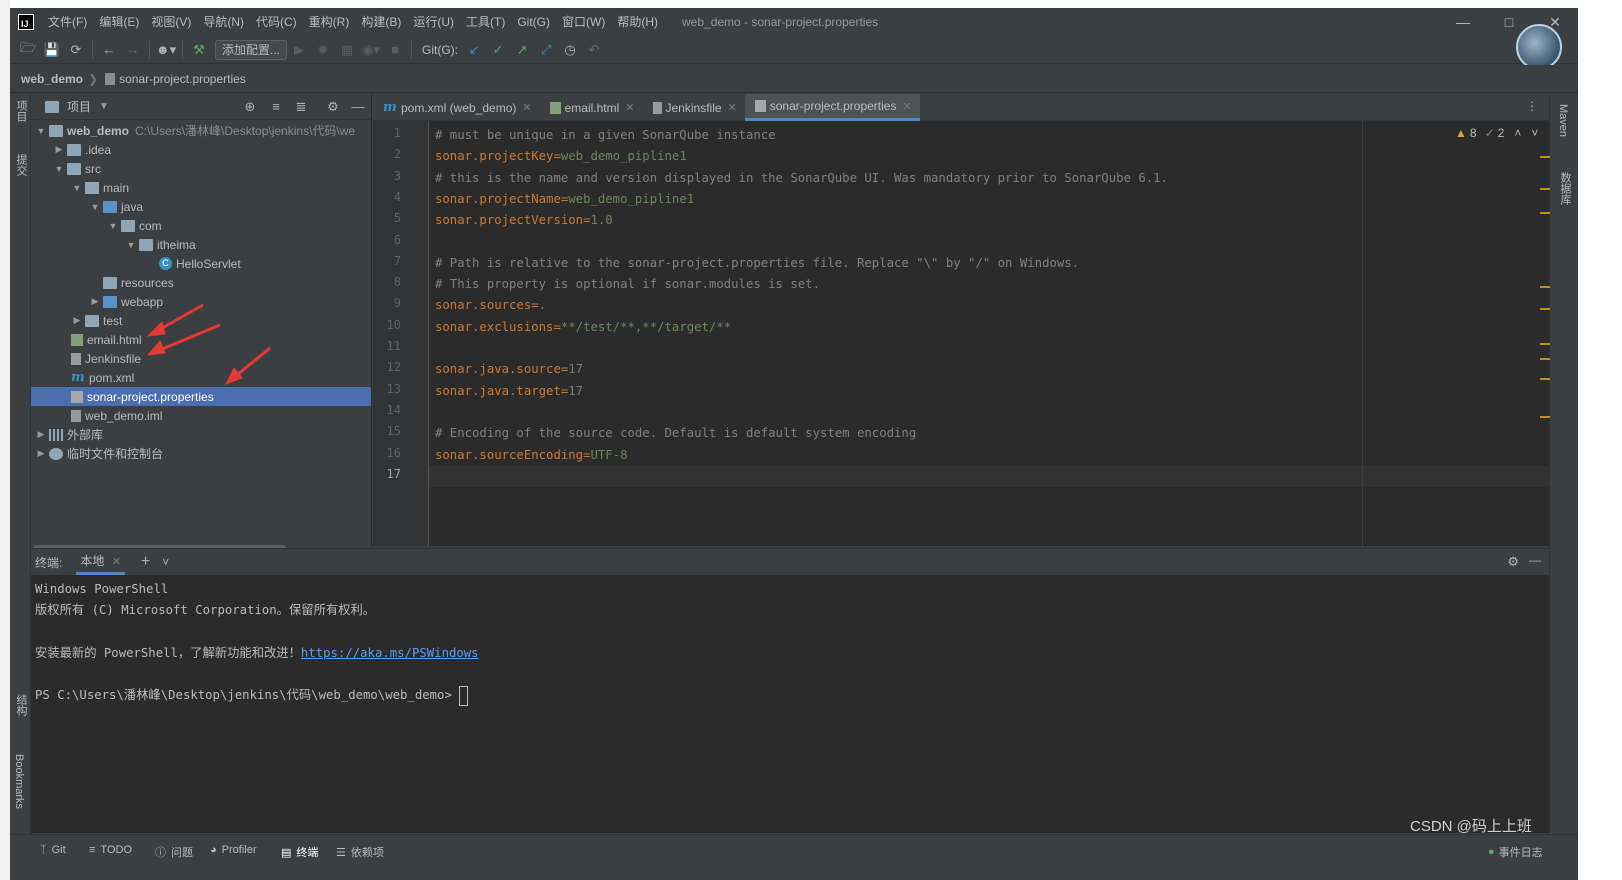 The height and width of the screenshot is (880, 1622). What do you see at coordinates (637, 22) in the screenshot?
I see `menu-help: 帮助(H)` at bounding box center [637, 22].